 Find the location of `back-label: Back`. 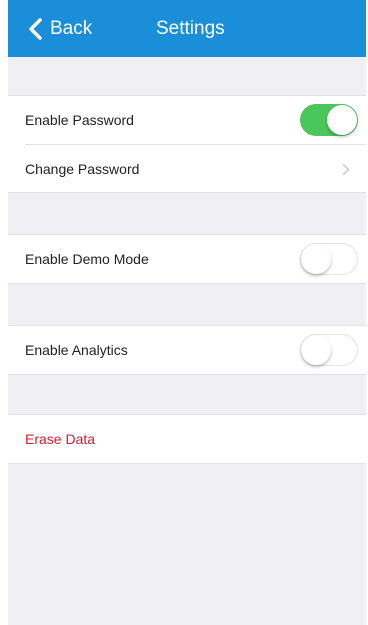

back-label: Back is located at coordinates (71, 28).